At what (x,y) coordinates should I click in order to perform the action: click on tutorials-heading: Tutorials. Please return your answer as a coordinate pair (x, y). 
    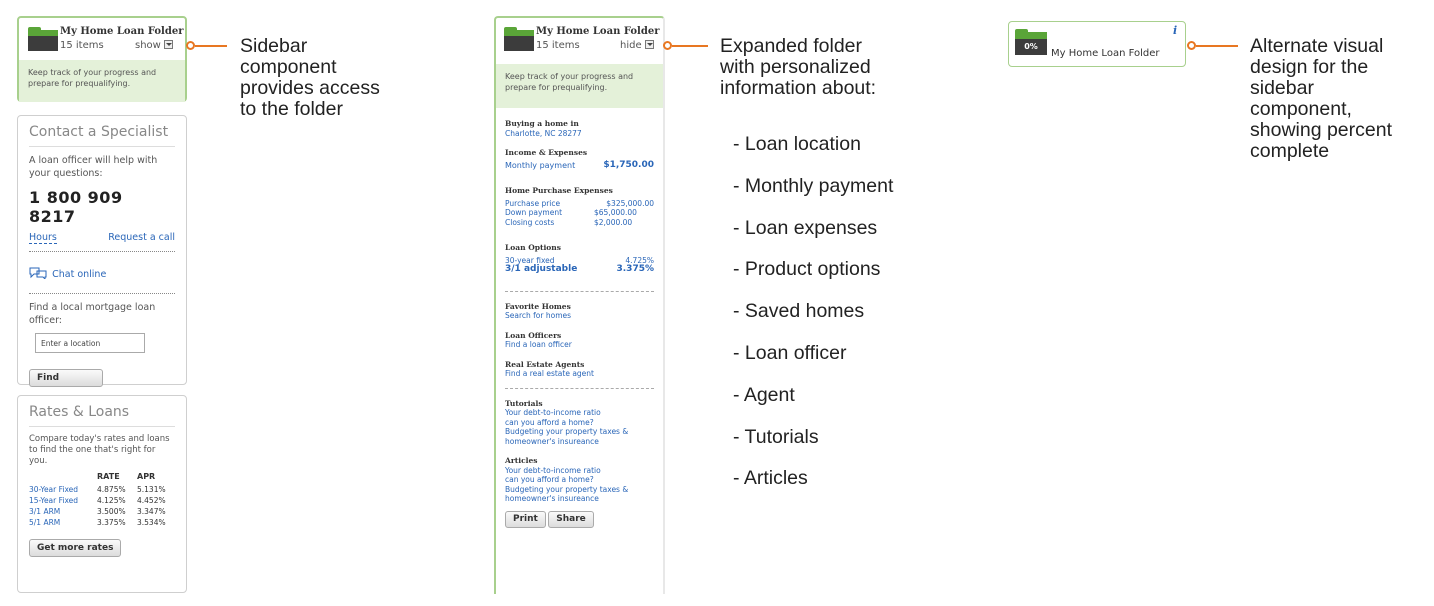
    Looking at the image, I should click on (524, 403).